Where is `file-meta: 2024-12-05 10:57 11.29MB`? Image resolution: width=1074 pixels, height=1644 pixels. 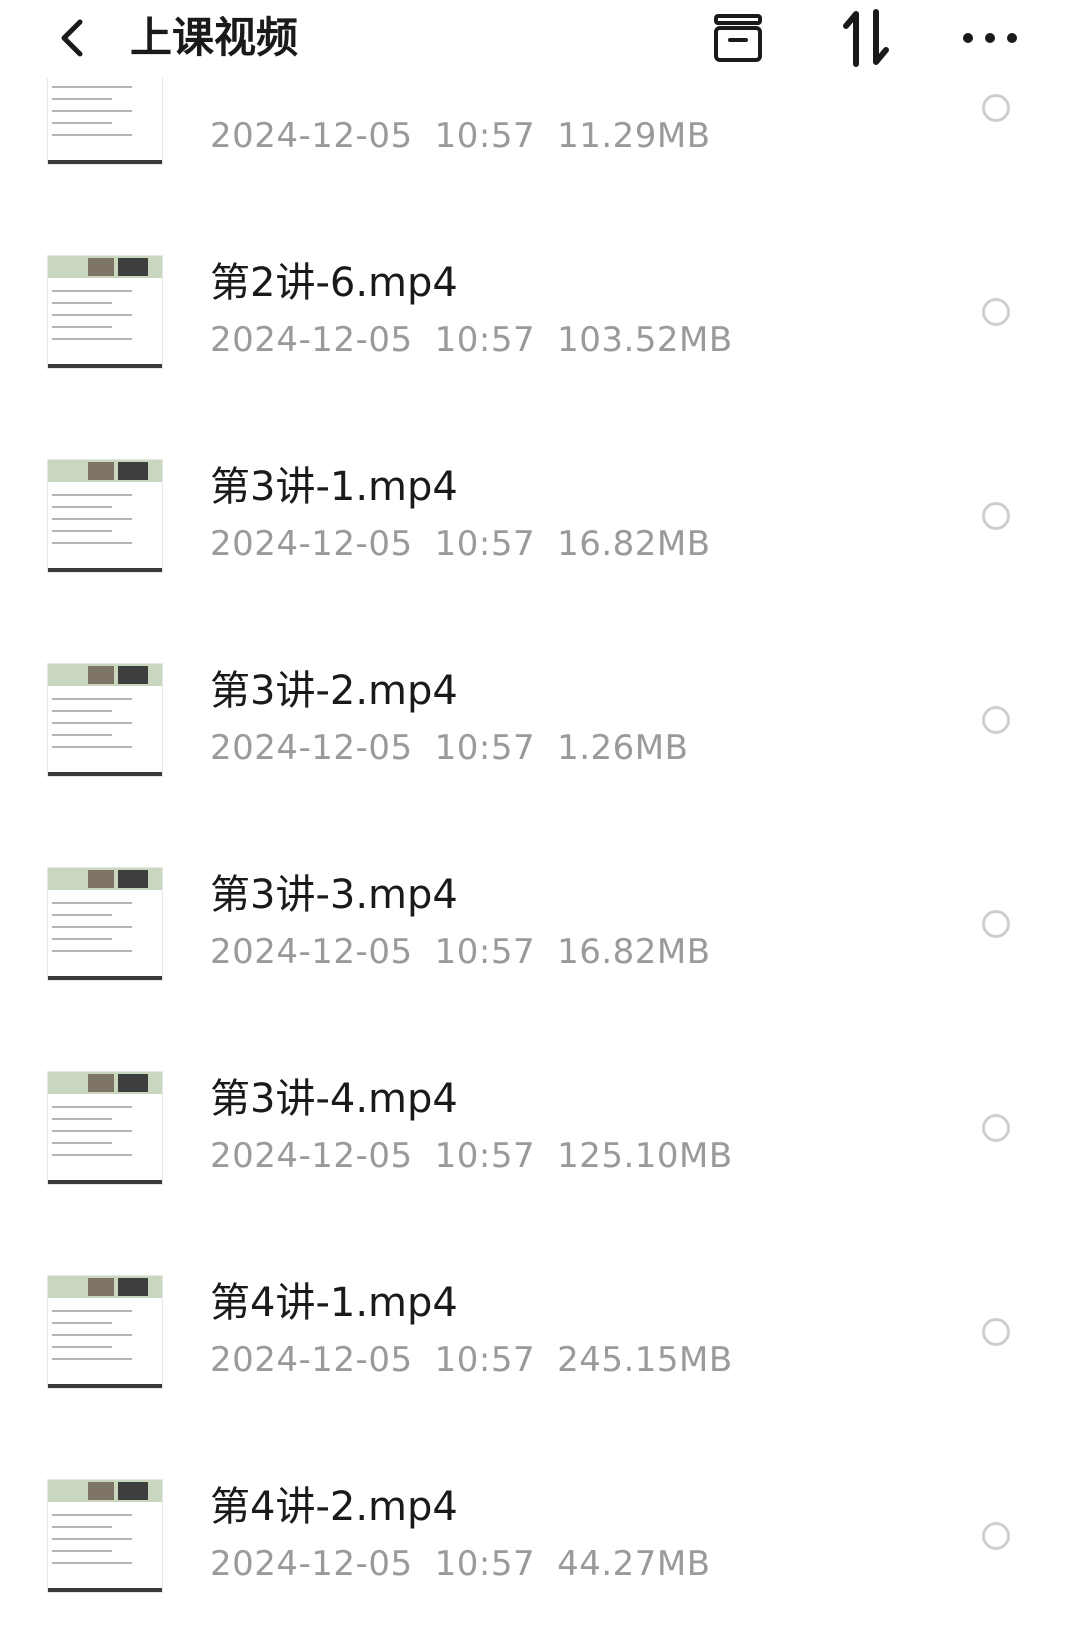 file-meta: 2024-12-05 10:57 11.29MB is located at coordinates (460, 136).